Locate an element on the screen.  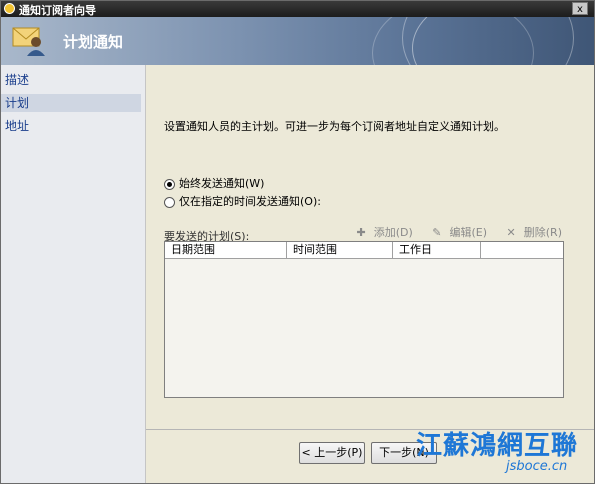
description-text: 设置通知人员的主计划。可进一步为每个订阅者地址自定义通知计划。 is located at coordinates (334, 126).